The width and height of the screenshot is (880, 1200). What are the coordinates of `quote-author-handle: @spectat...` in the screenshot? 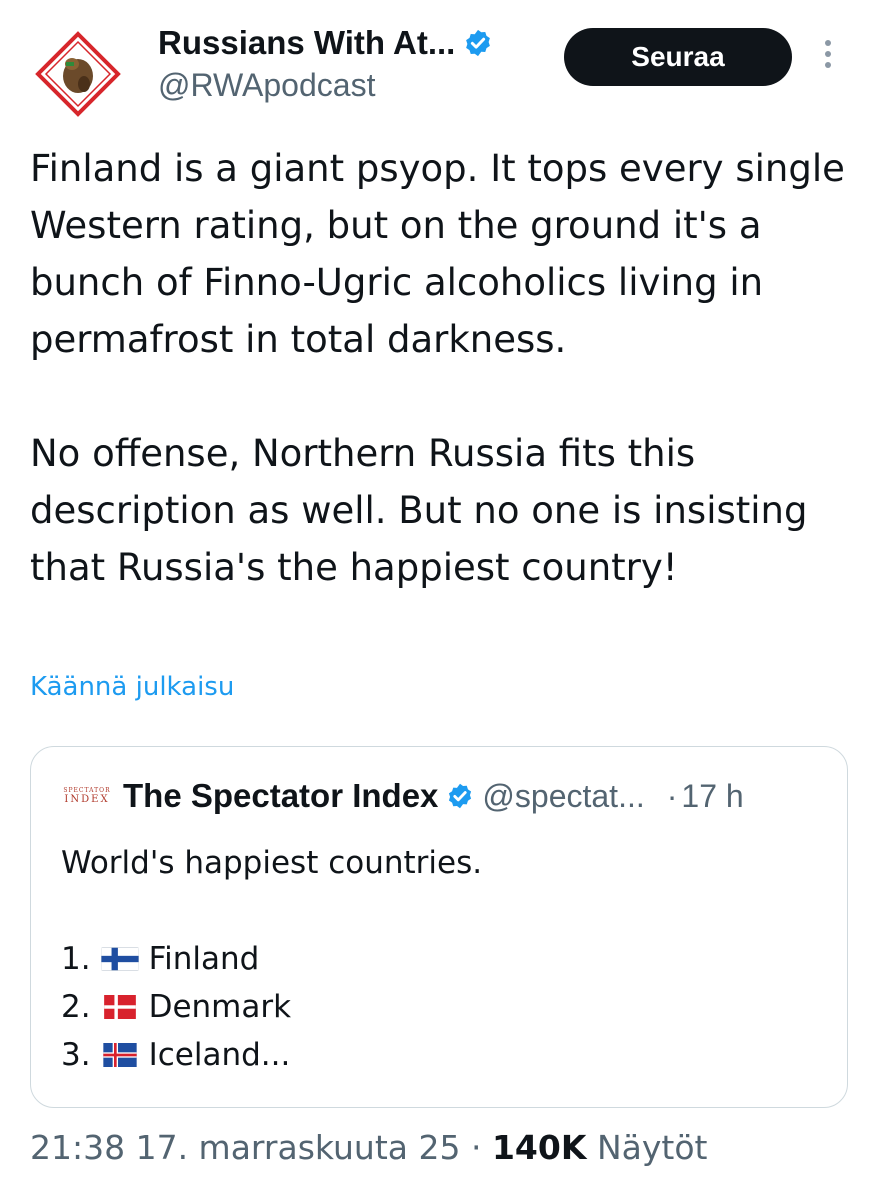 It's located at (563, 796).